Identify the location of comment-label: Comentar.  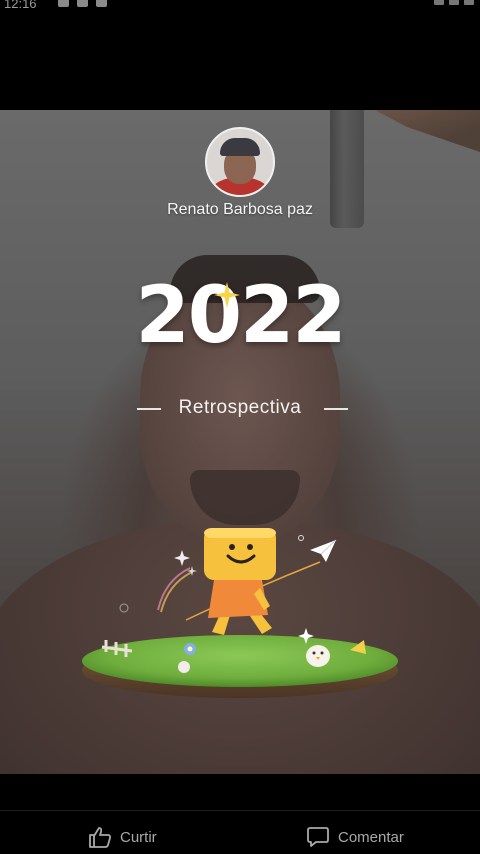
(371, 837).